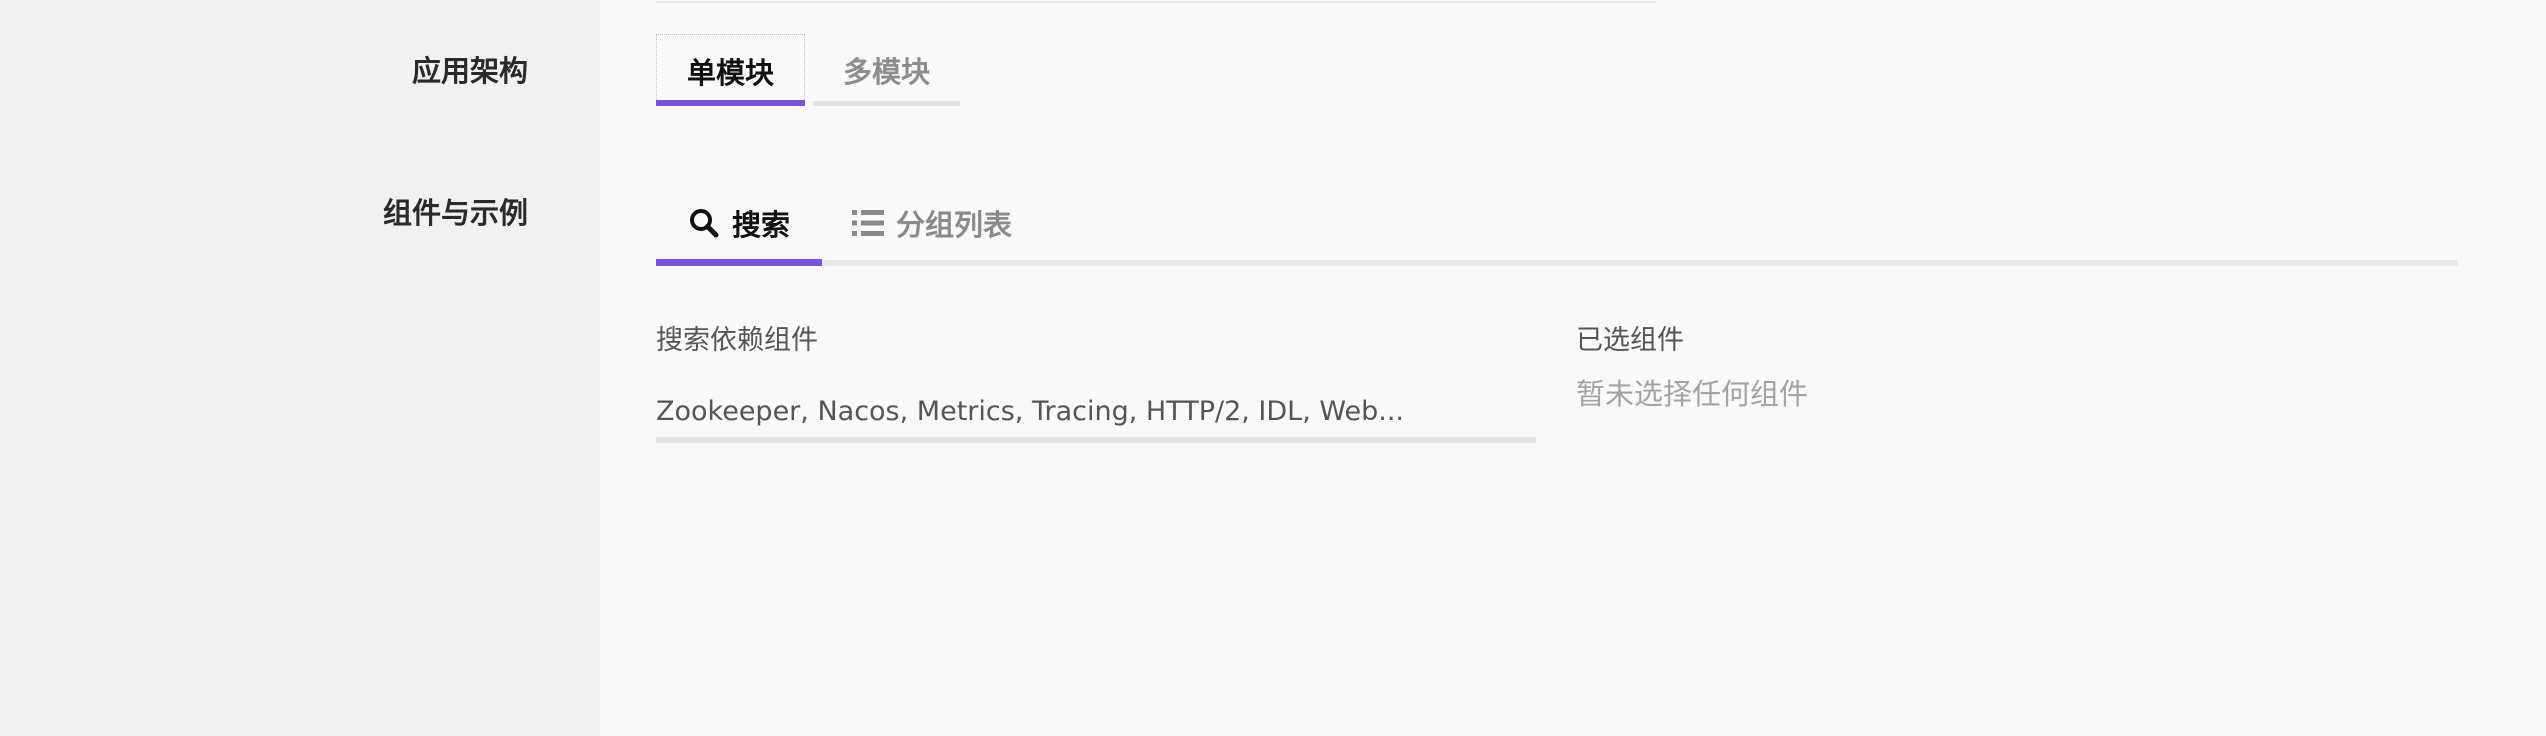 This screenshot has height=736, width=2546. What do you see at coordinates (1692, 394) in the screenshot?
I see `selected-empty-state: 暂未选择任何组件` at bounding box center [1692, 394].